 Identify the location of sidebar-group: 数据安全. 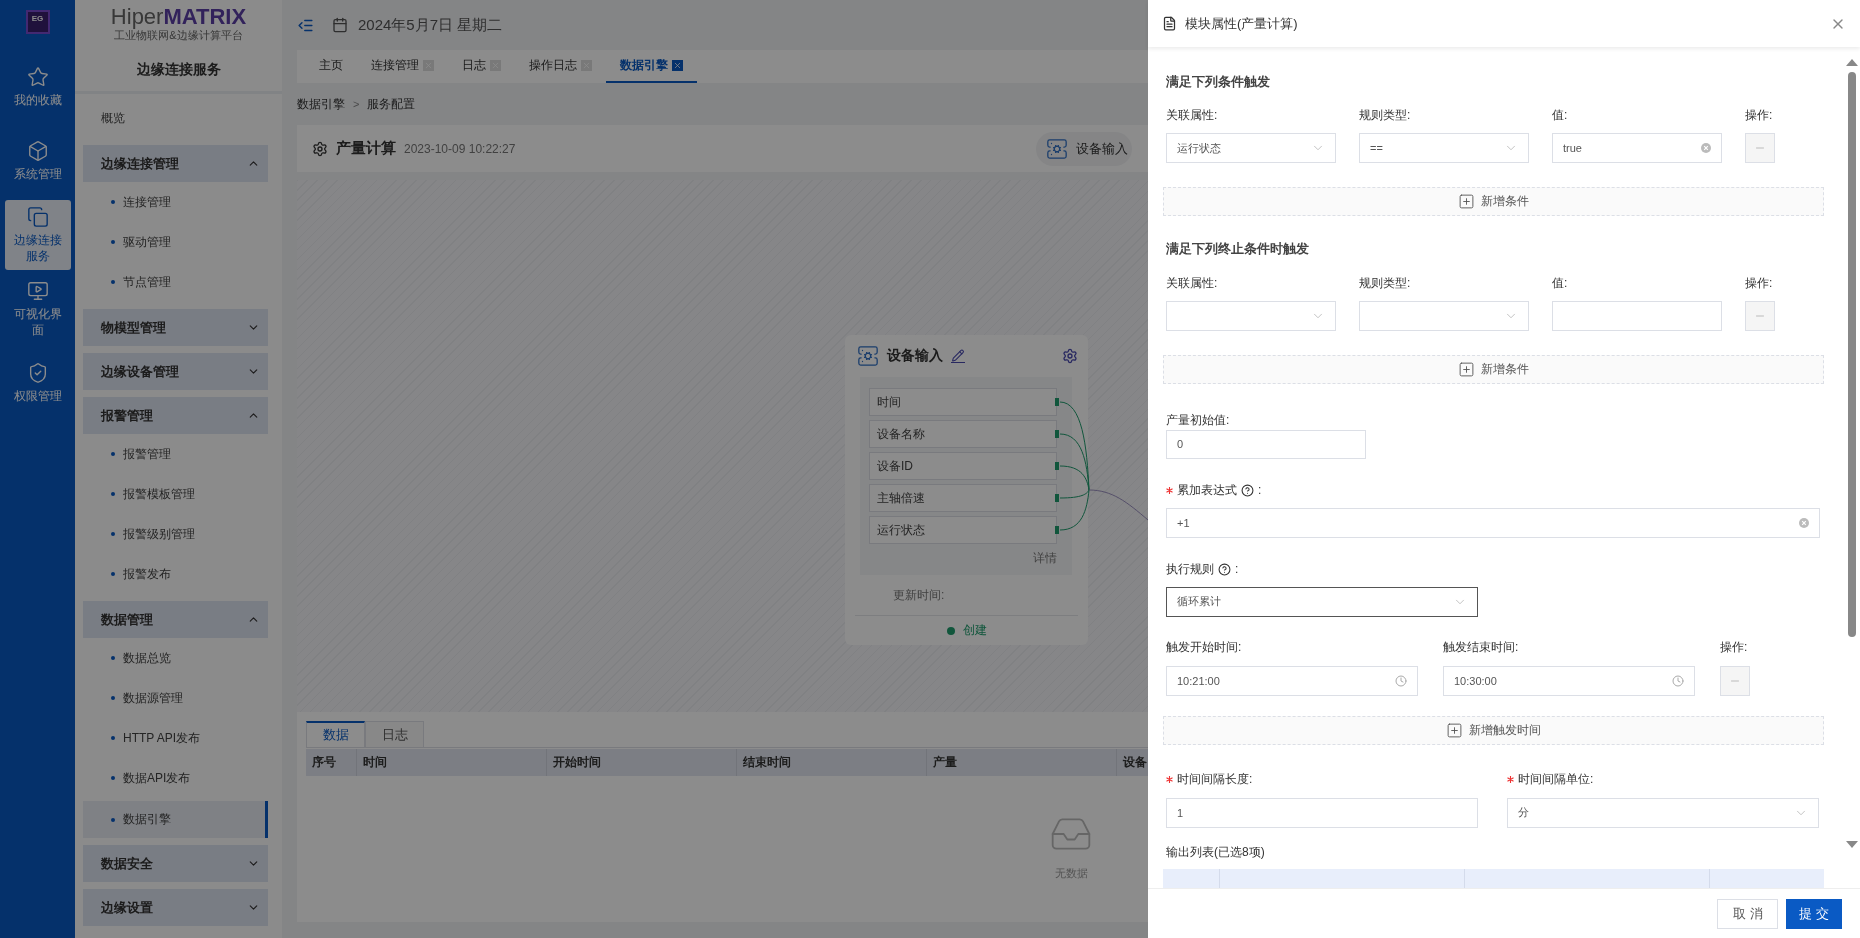
(175, 863).